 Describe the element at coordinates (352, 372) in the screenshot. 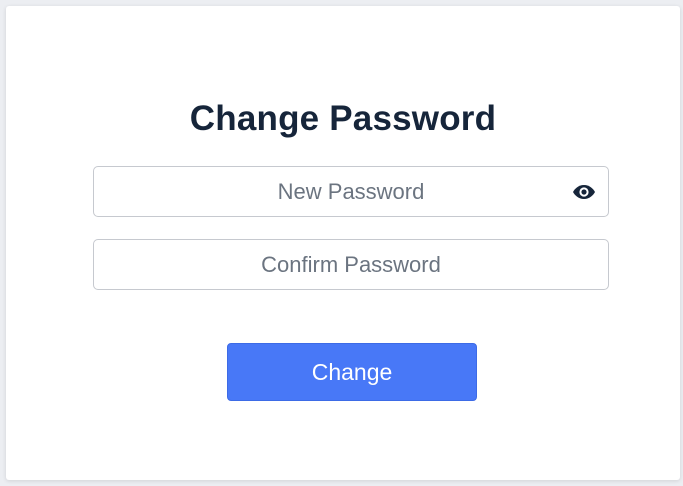

I see `change-button: Change` at that location.